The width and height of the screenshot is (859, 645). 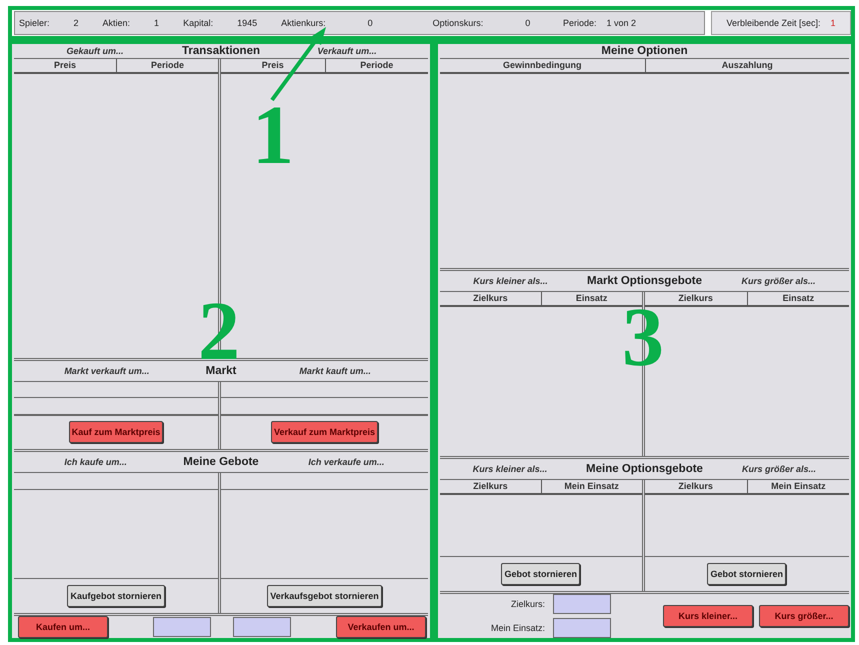 I want to click on button: Kauf zum Marktpreis, so click(x=116, y=432).